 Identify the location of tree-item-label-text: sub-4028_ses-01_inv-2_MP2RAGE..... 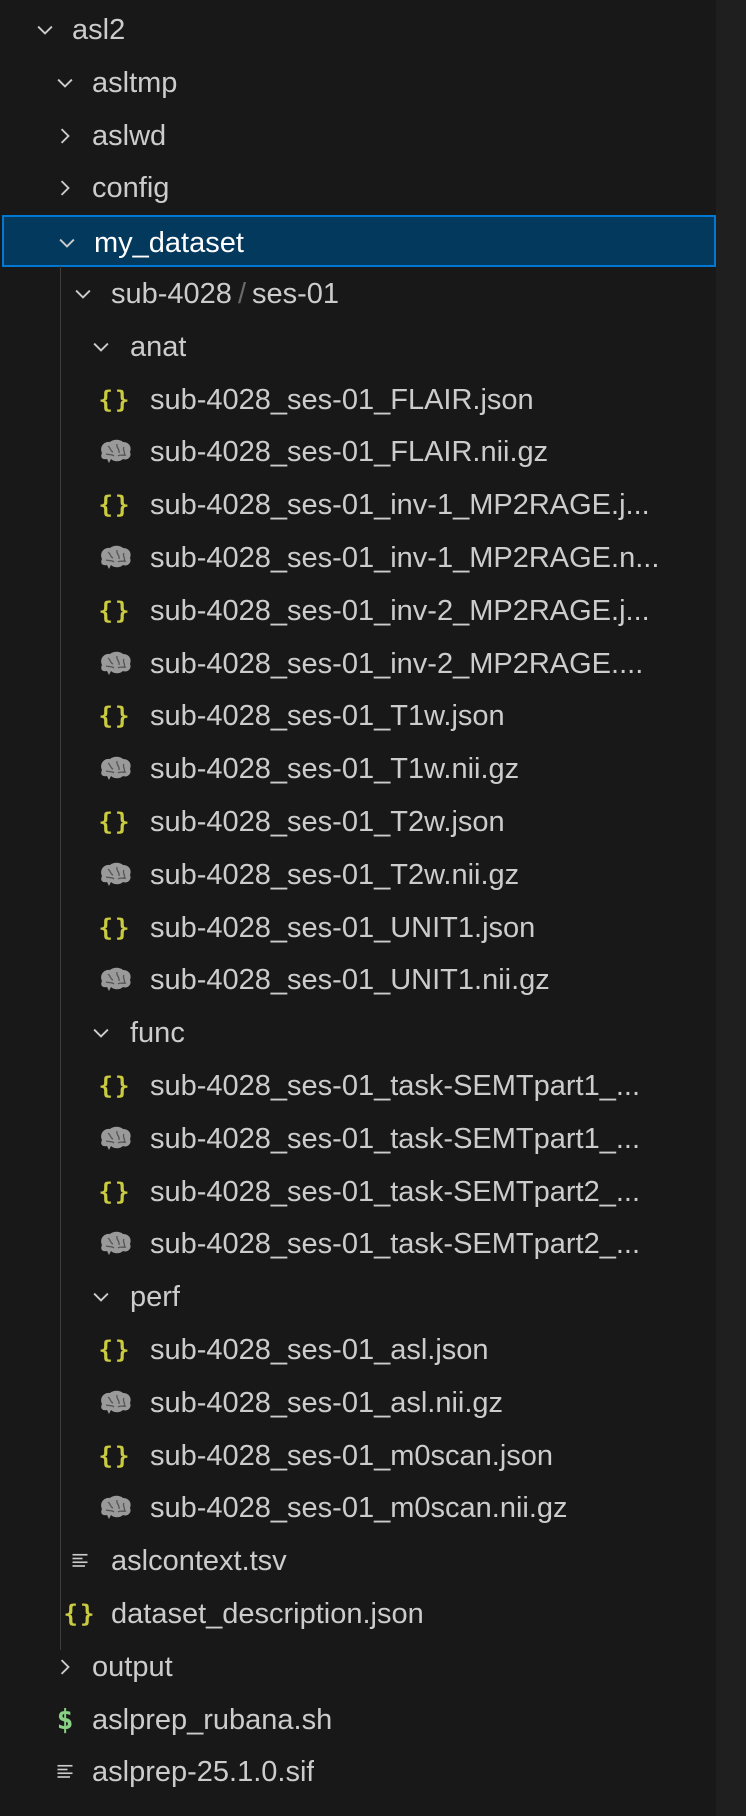
(397, 663).